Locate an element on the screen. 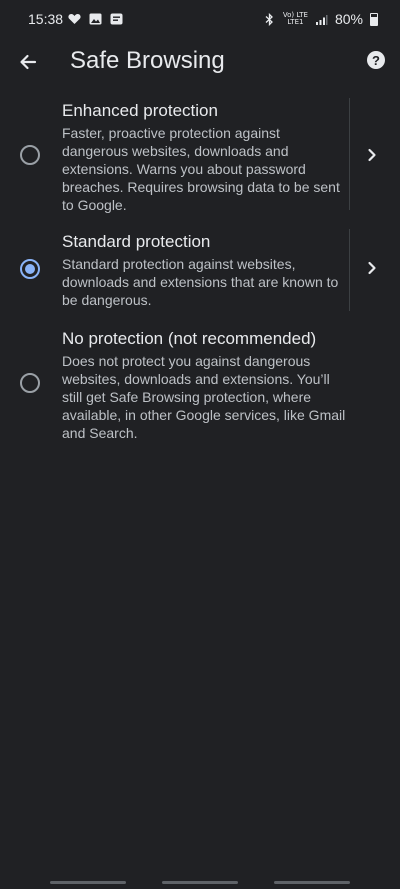 Image resolution: width=400 pixels, height=889 pixels. heart-icon is located at coordinates (74, 18).